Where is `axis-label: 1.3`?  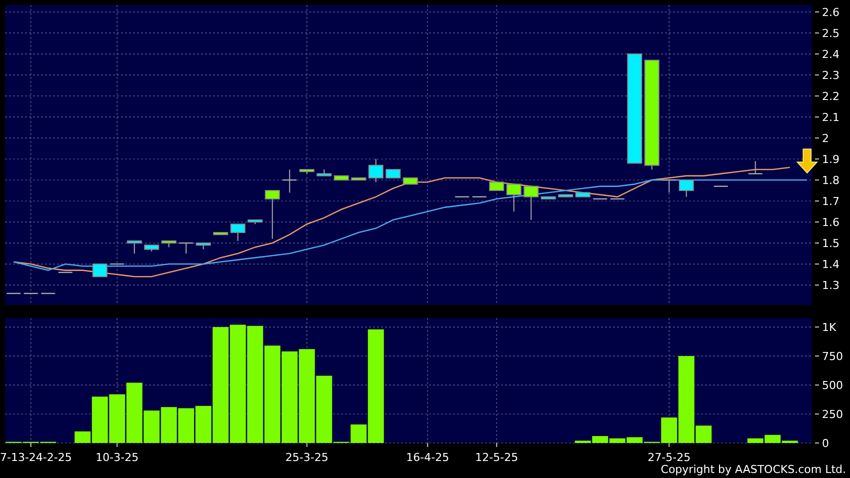
axis-label: 1.3 is located at coordinates (831, 285).